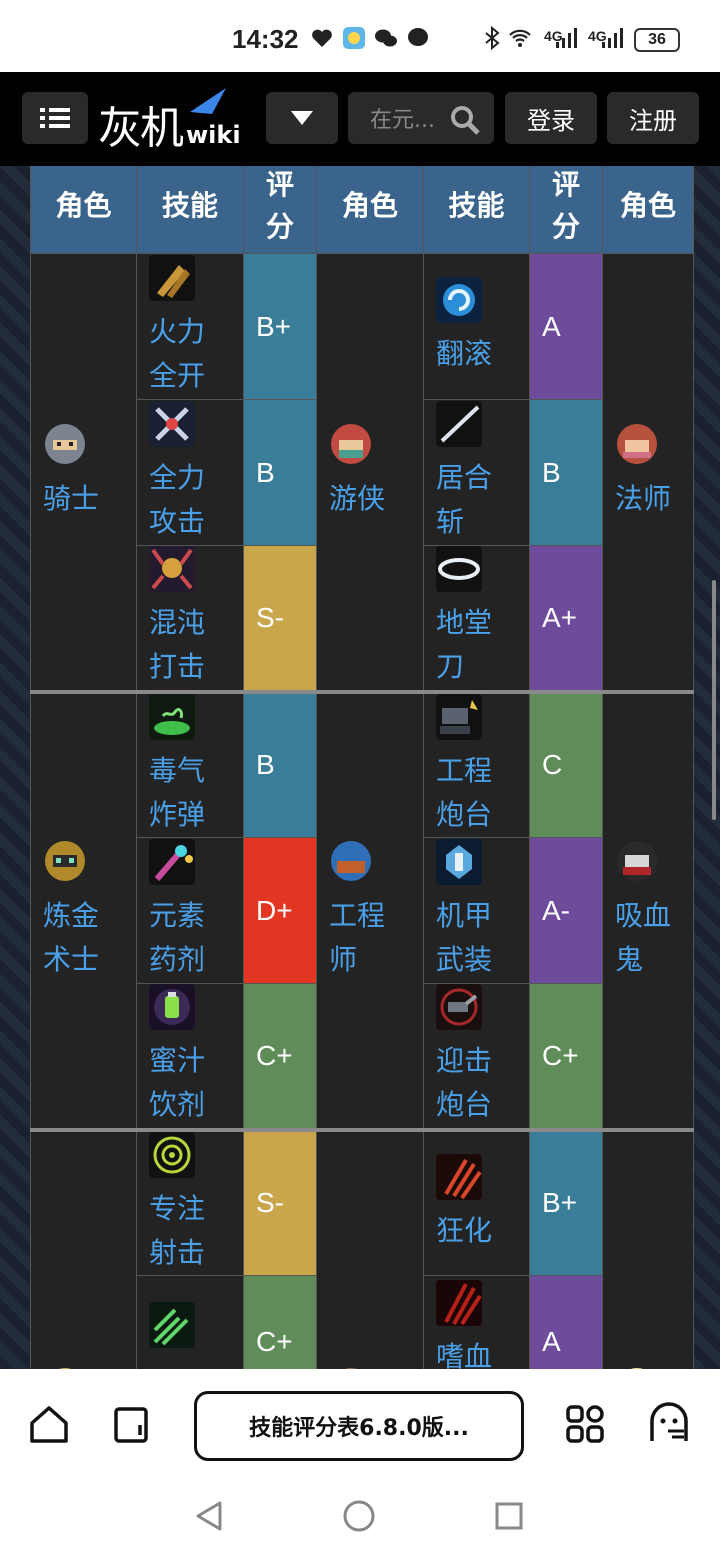  I want to click on ranger-avatar-icon, so click(351, 444).